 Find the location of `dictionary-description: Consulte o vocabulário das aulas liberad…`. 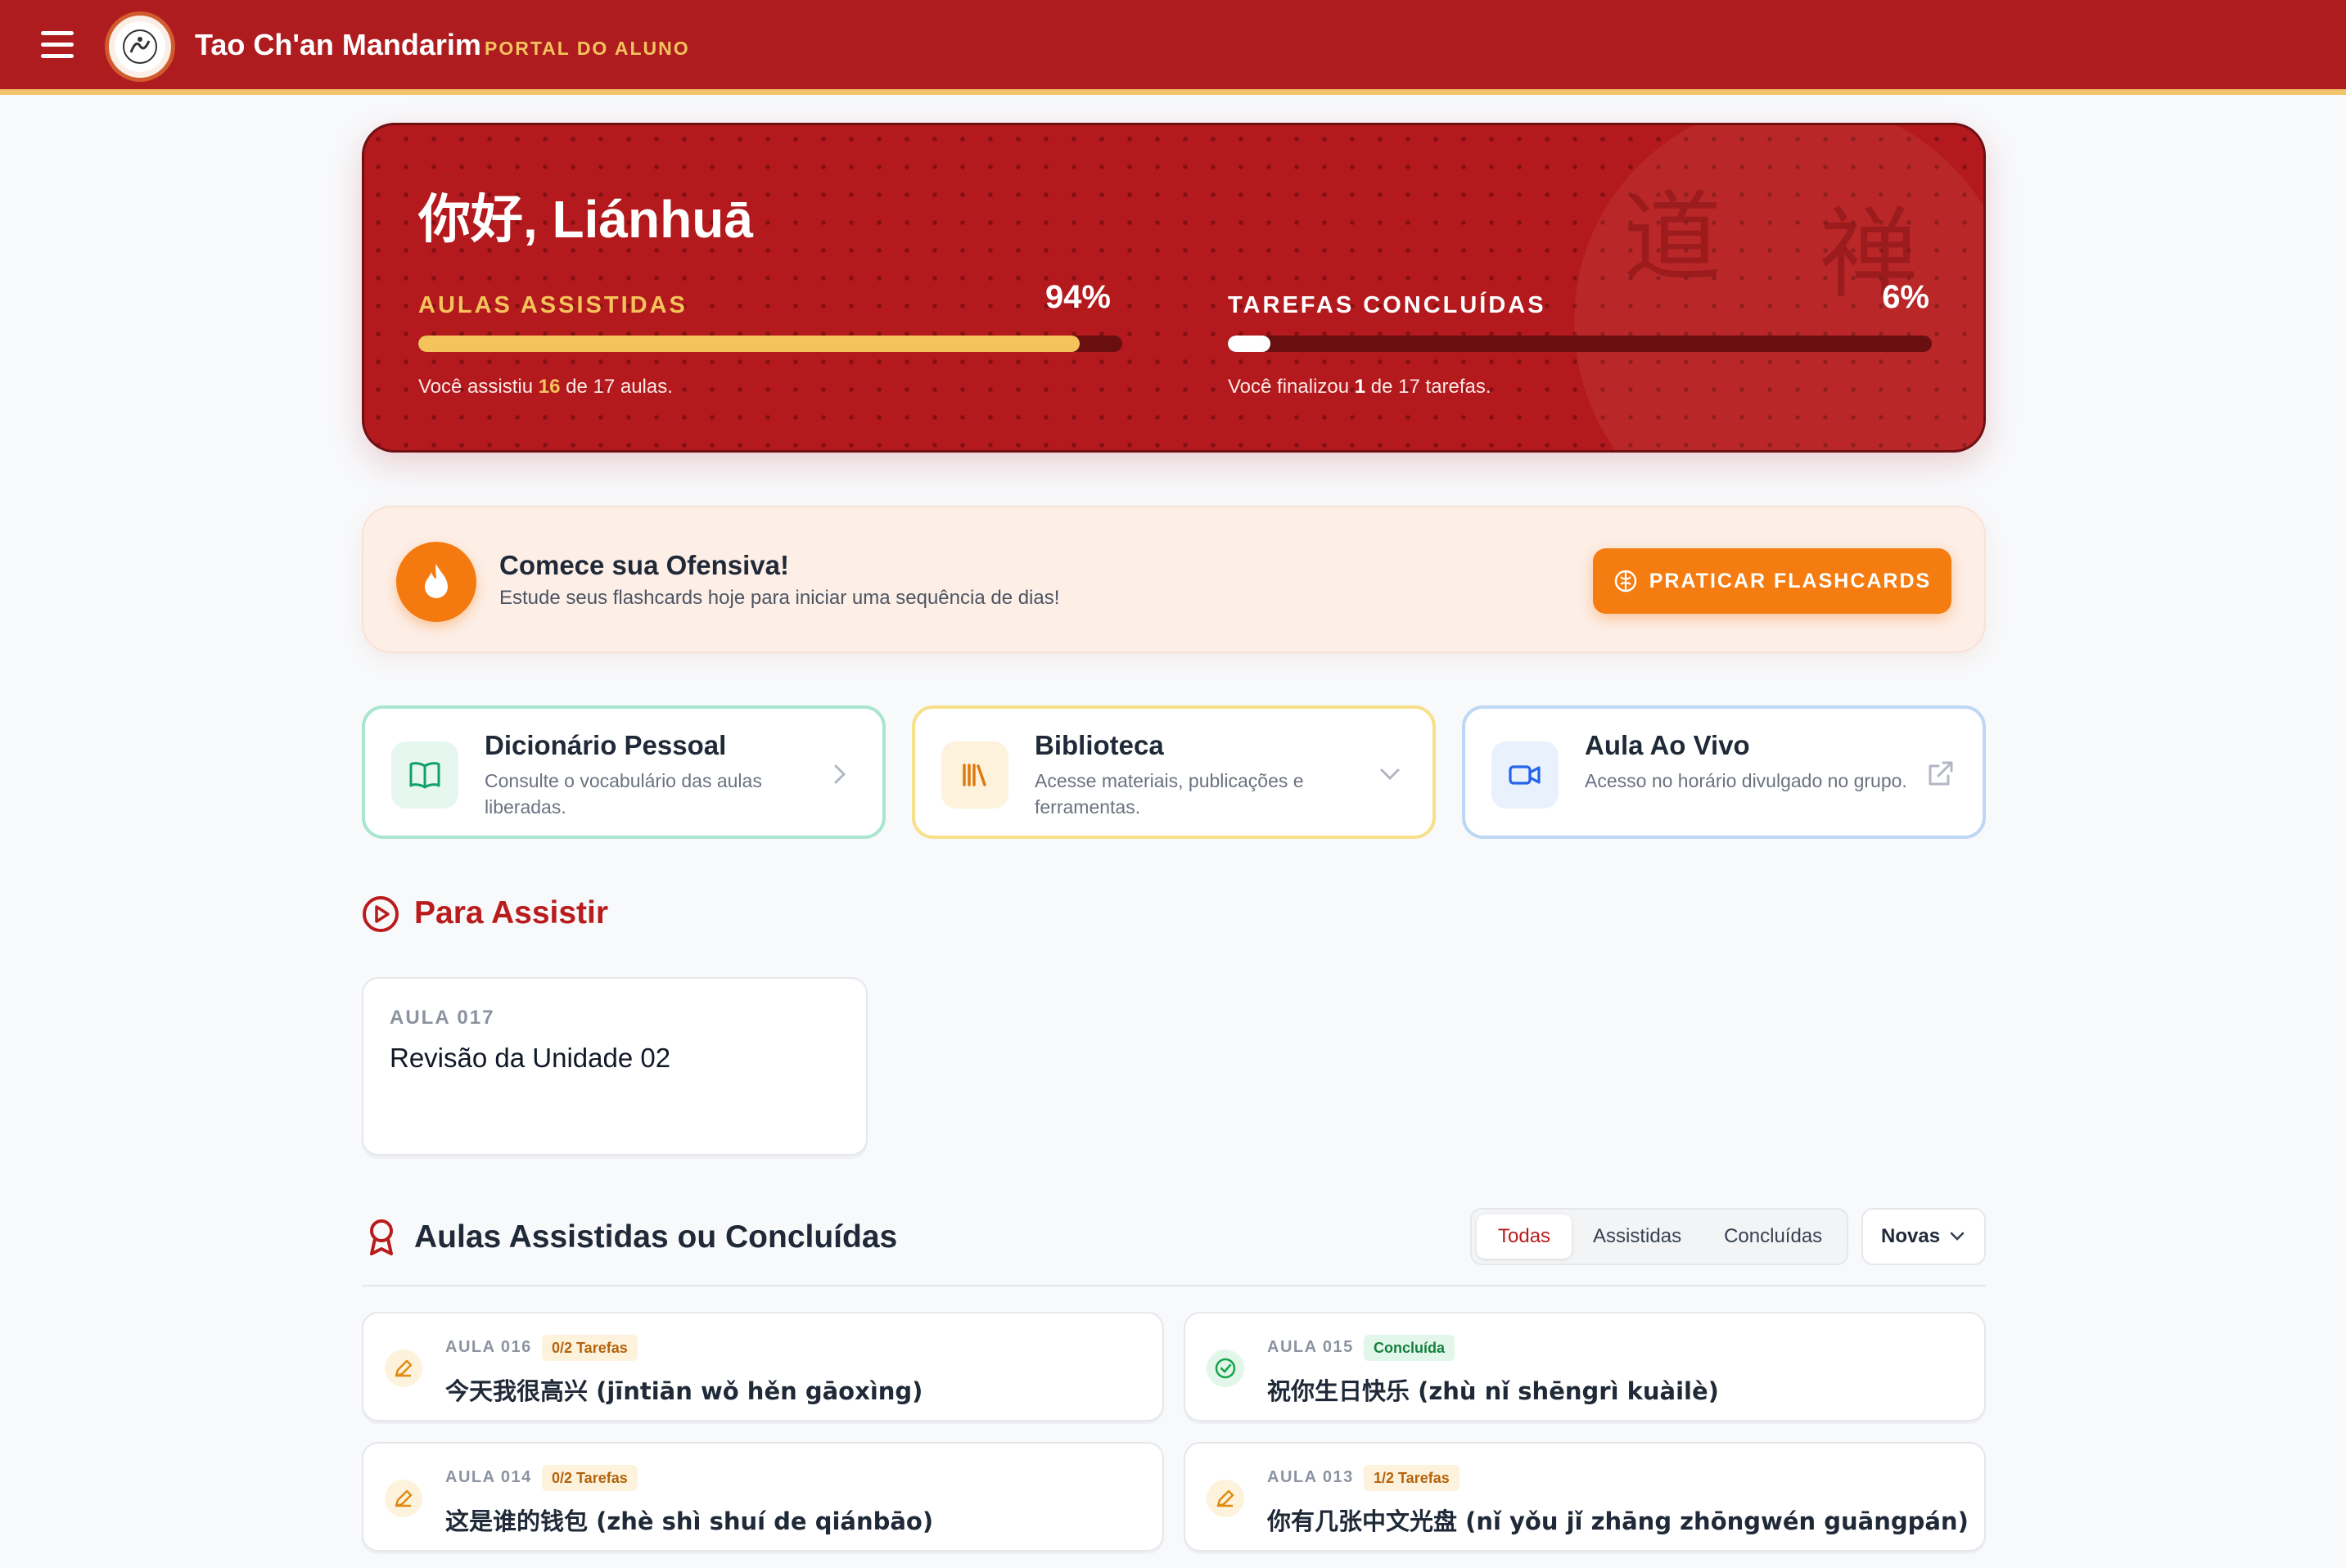

dictionary-description: Consulte o vocabulário das aulas liberad… is located at coordinates (623, 794).